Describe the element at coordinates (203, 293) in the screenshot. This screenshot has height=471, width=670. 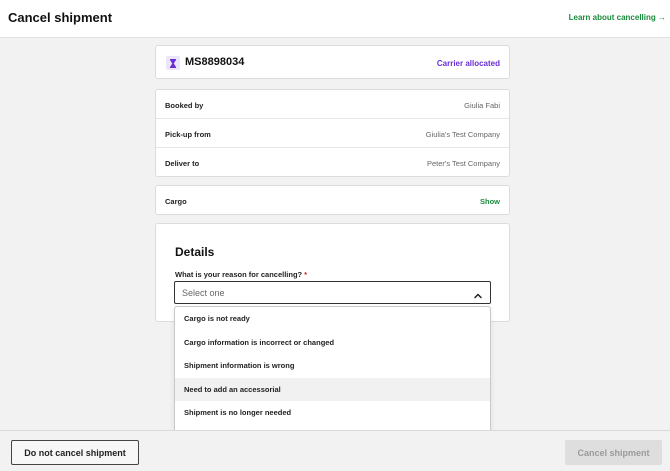
I see `select-placeholder: Select one` at that location.